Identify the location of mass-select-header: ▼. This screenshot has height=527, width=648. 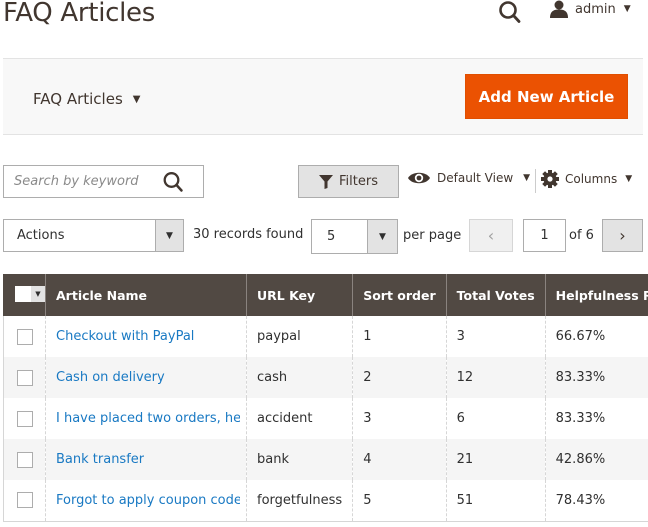
(24, 295).